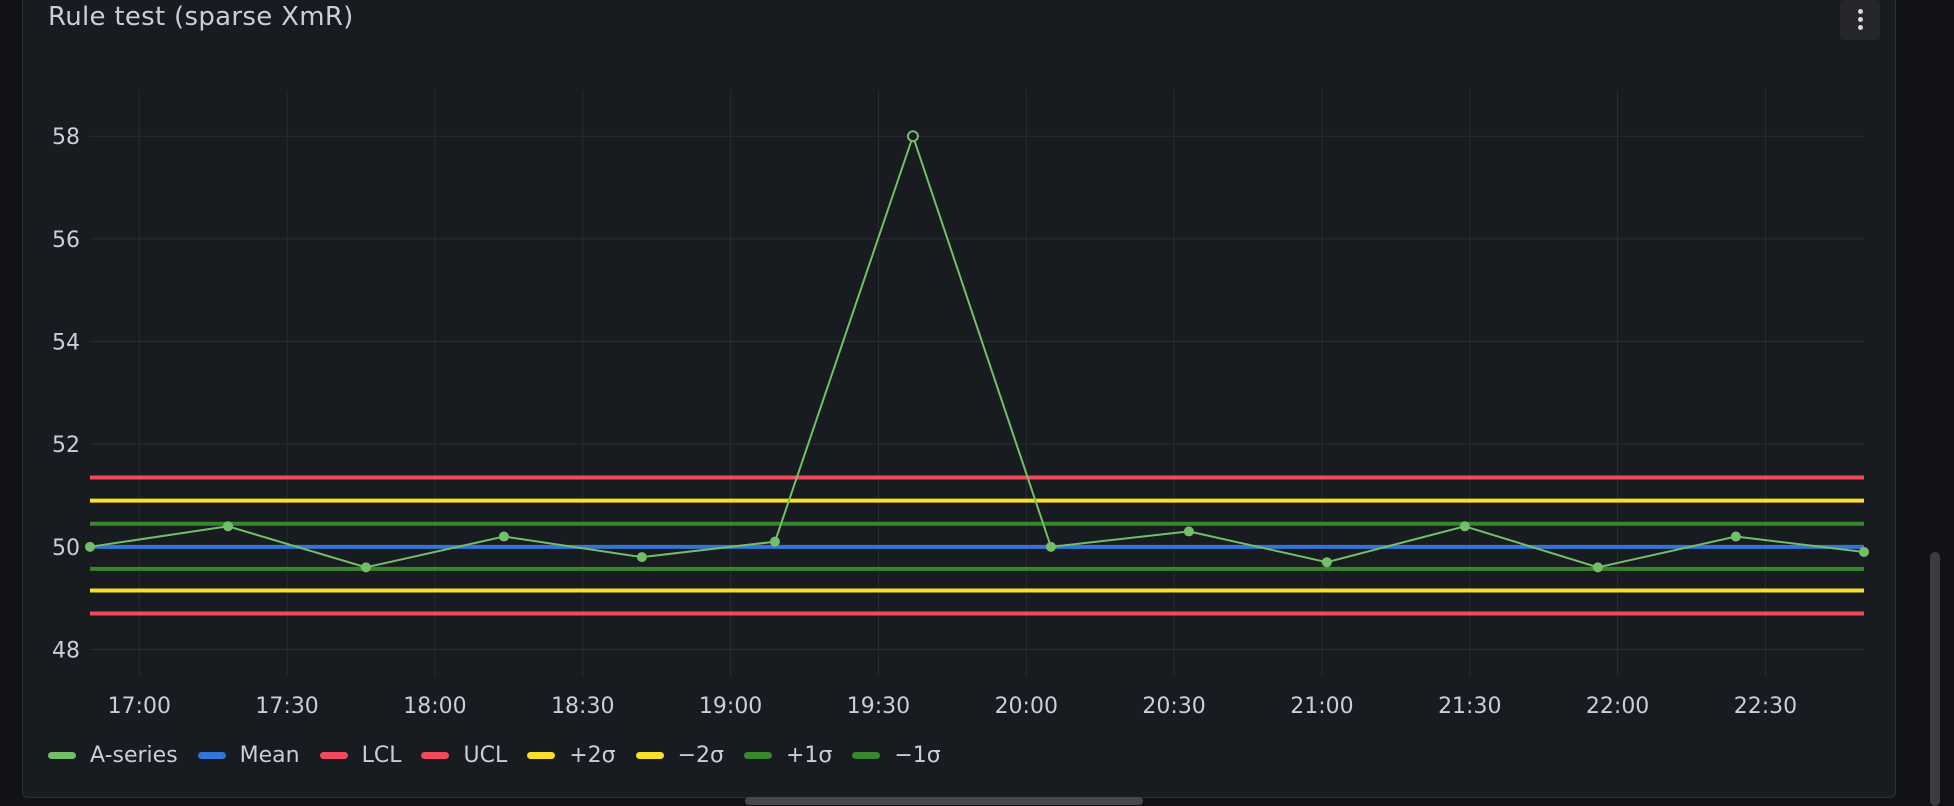  I want to click on legend-label: −1σ, so click(917, 755).